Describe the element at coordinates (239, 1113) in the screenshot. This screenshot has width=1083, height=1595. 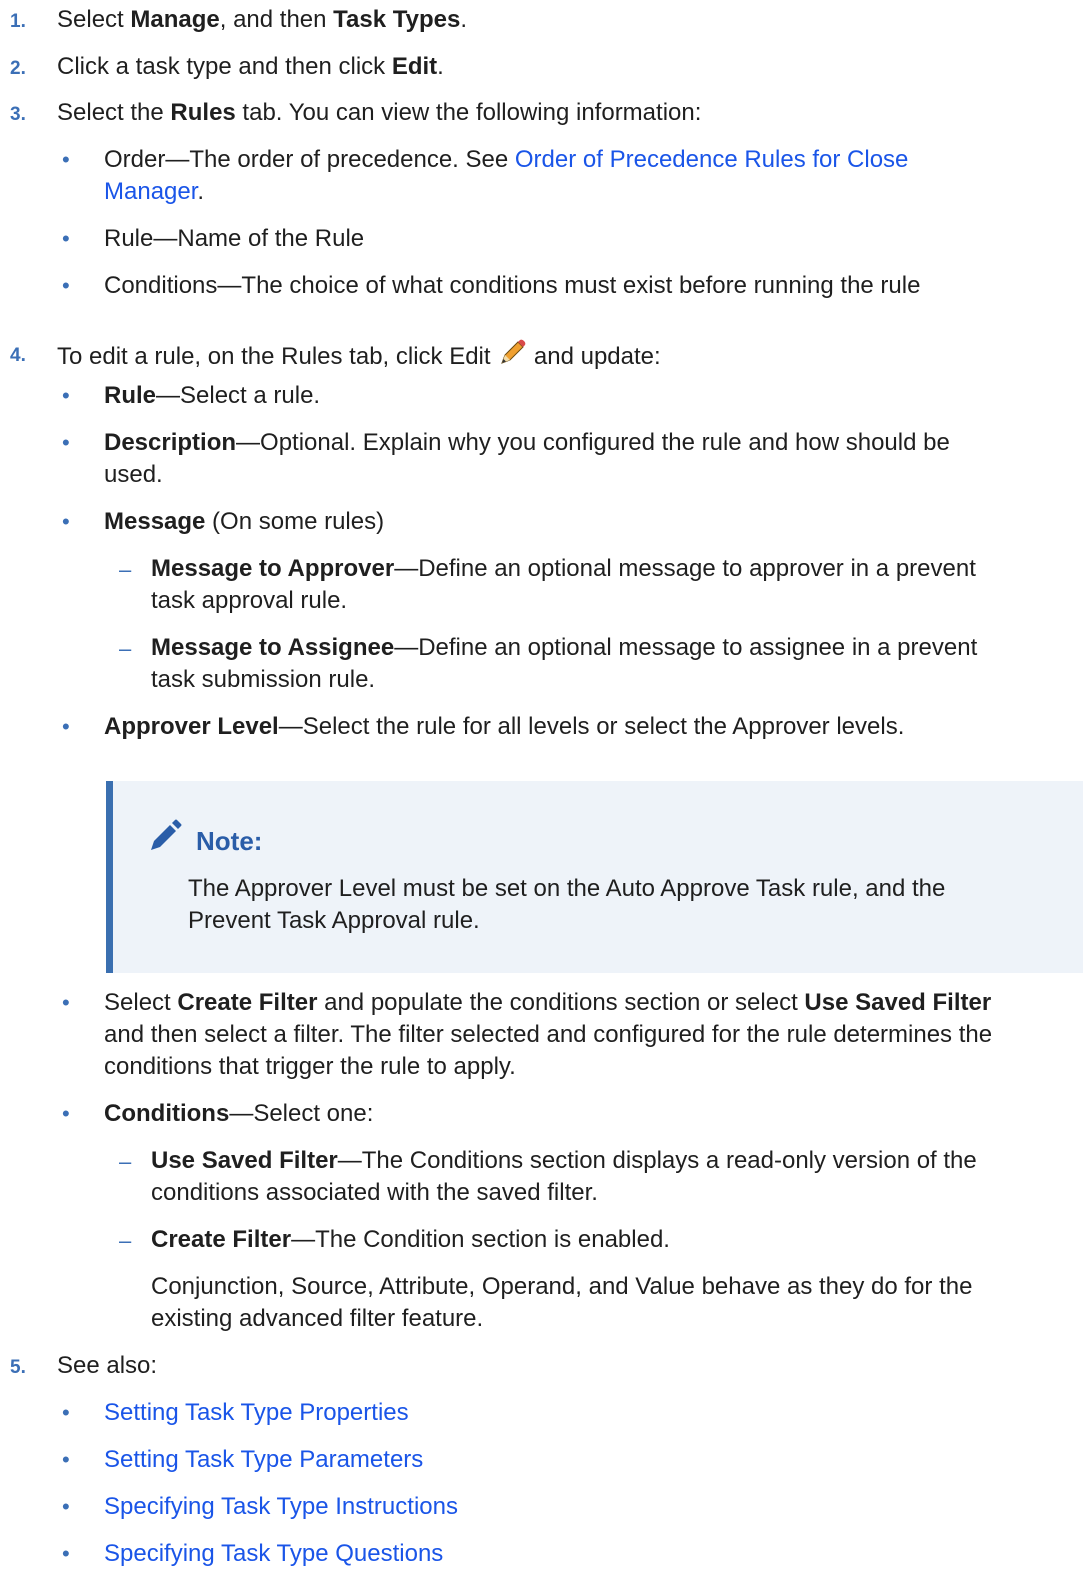
I see `bullet-conditions-select: Conditions—Select one:` at that location.